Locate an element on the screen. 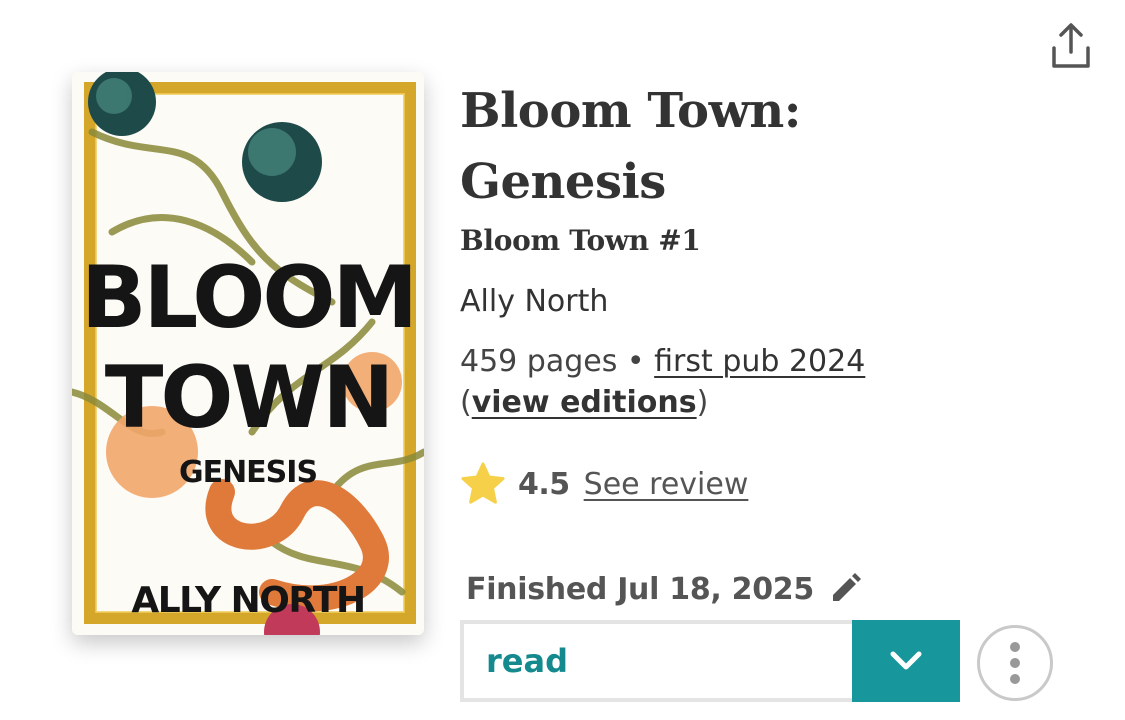  cover-title-line2: TOWN is located at coordinates (248, 398).